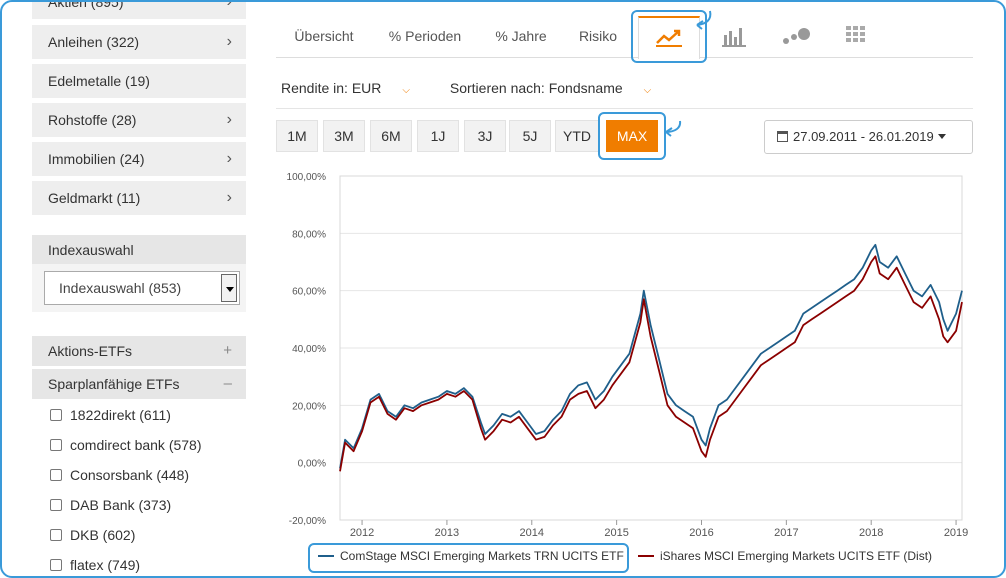 The image size is (1006, 578). I want to click on broker-label: Consorsbank (448), so click(130, 475).